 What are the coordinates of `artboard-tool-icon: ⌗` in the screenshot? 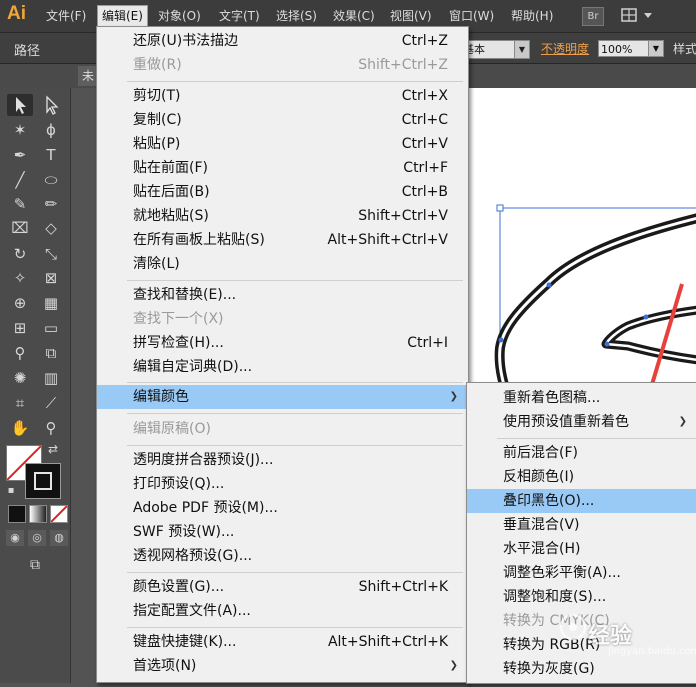 It's located at (20, 403).